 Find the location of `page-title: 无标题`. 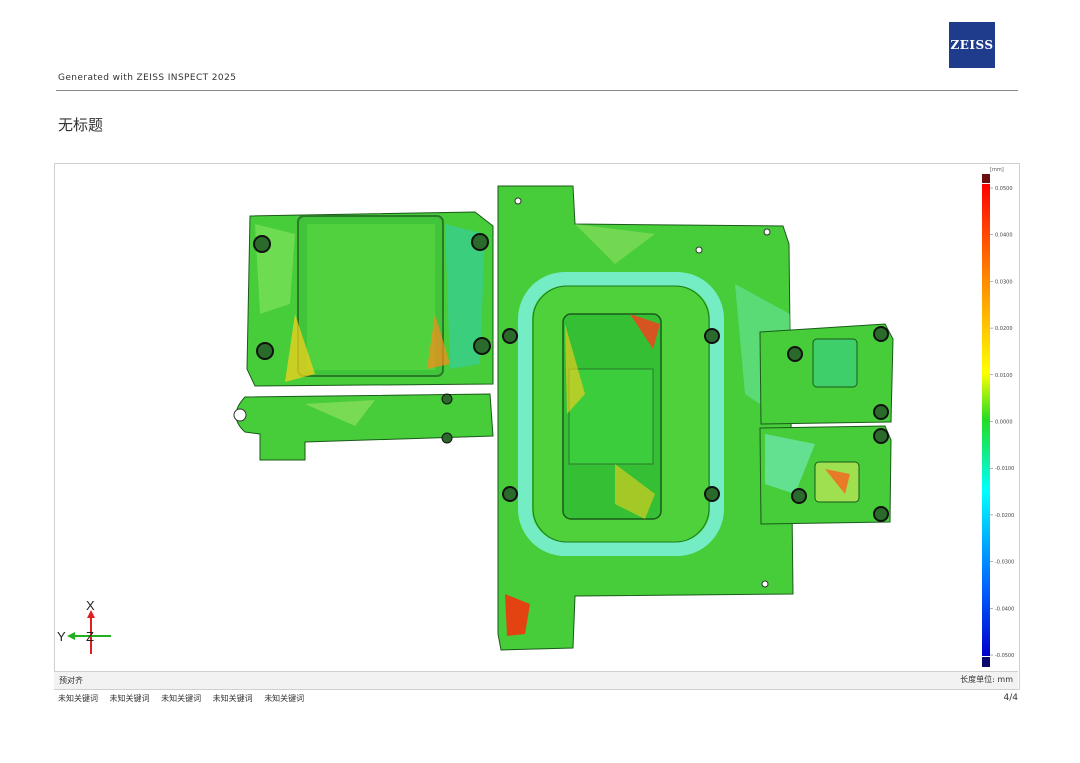

page-title: 无标题 is located at coordinates (81, 125).